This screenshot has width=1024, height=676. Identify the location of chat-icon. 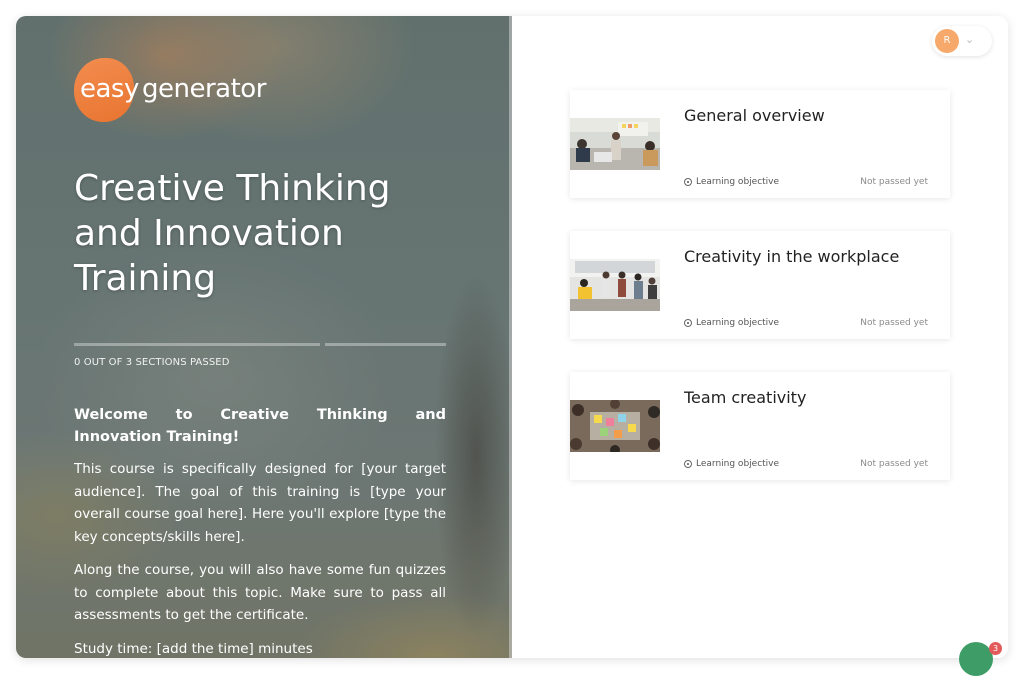
(976, 659).